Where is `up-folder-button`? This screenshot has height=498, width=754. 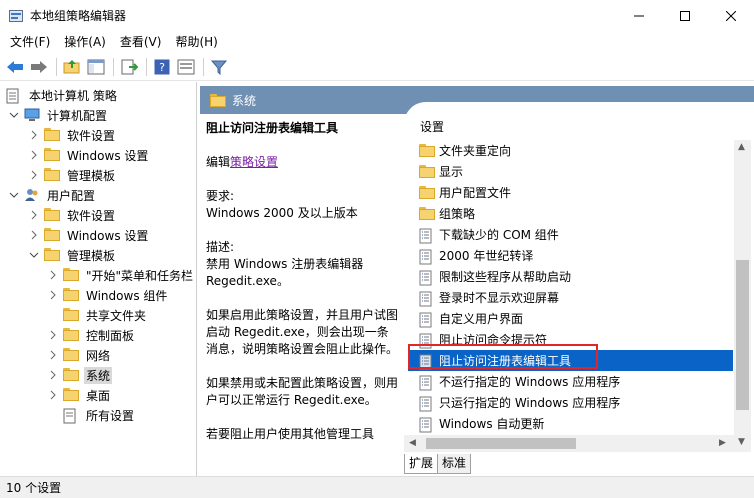
up-folder-button is located at coordinates (72, 67).